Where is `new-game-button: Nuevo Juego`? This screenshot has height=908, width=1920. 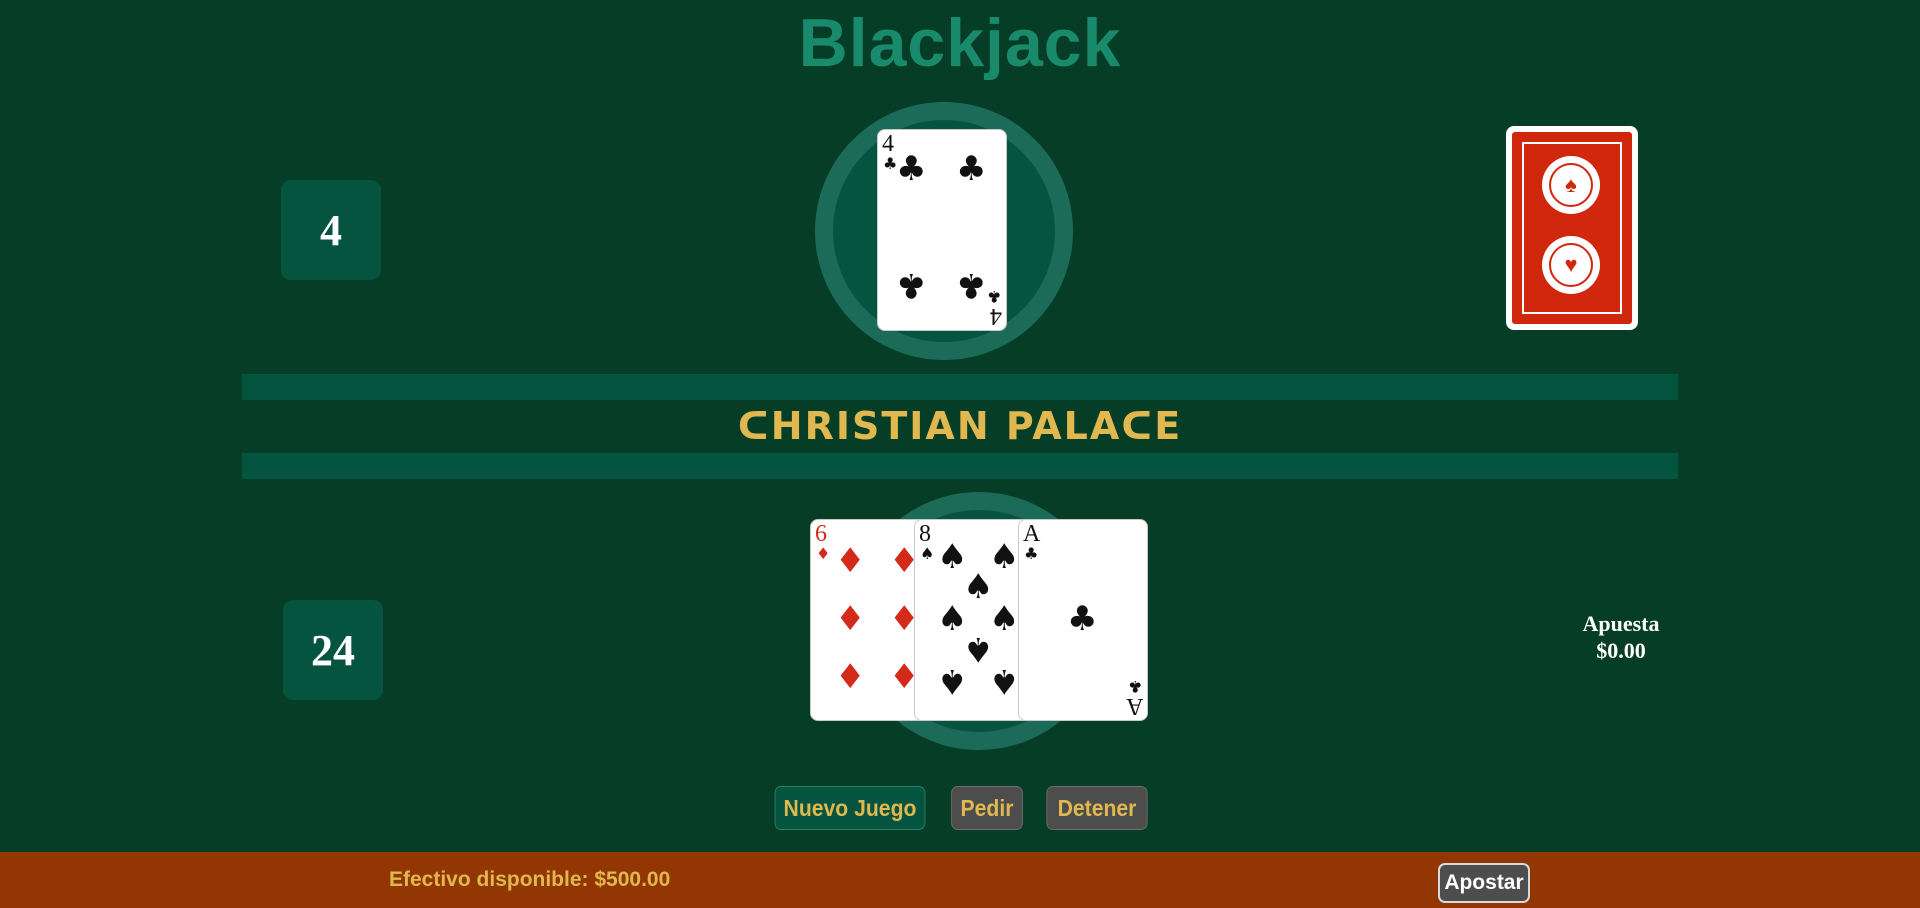
new-game-button: Nuevo Juego is located at coordinates (850, 808).